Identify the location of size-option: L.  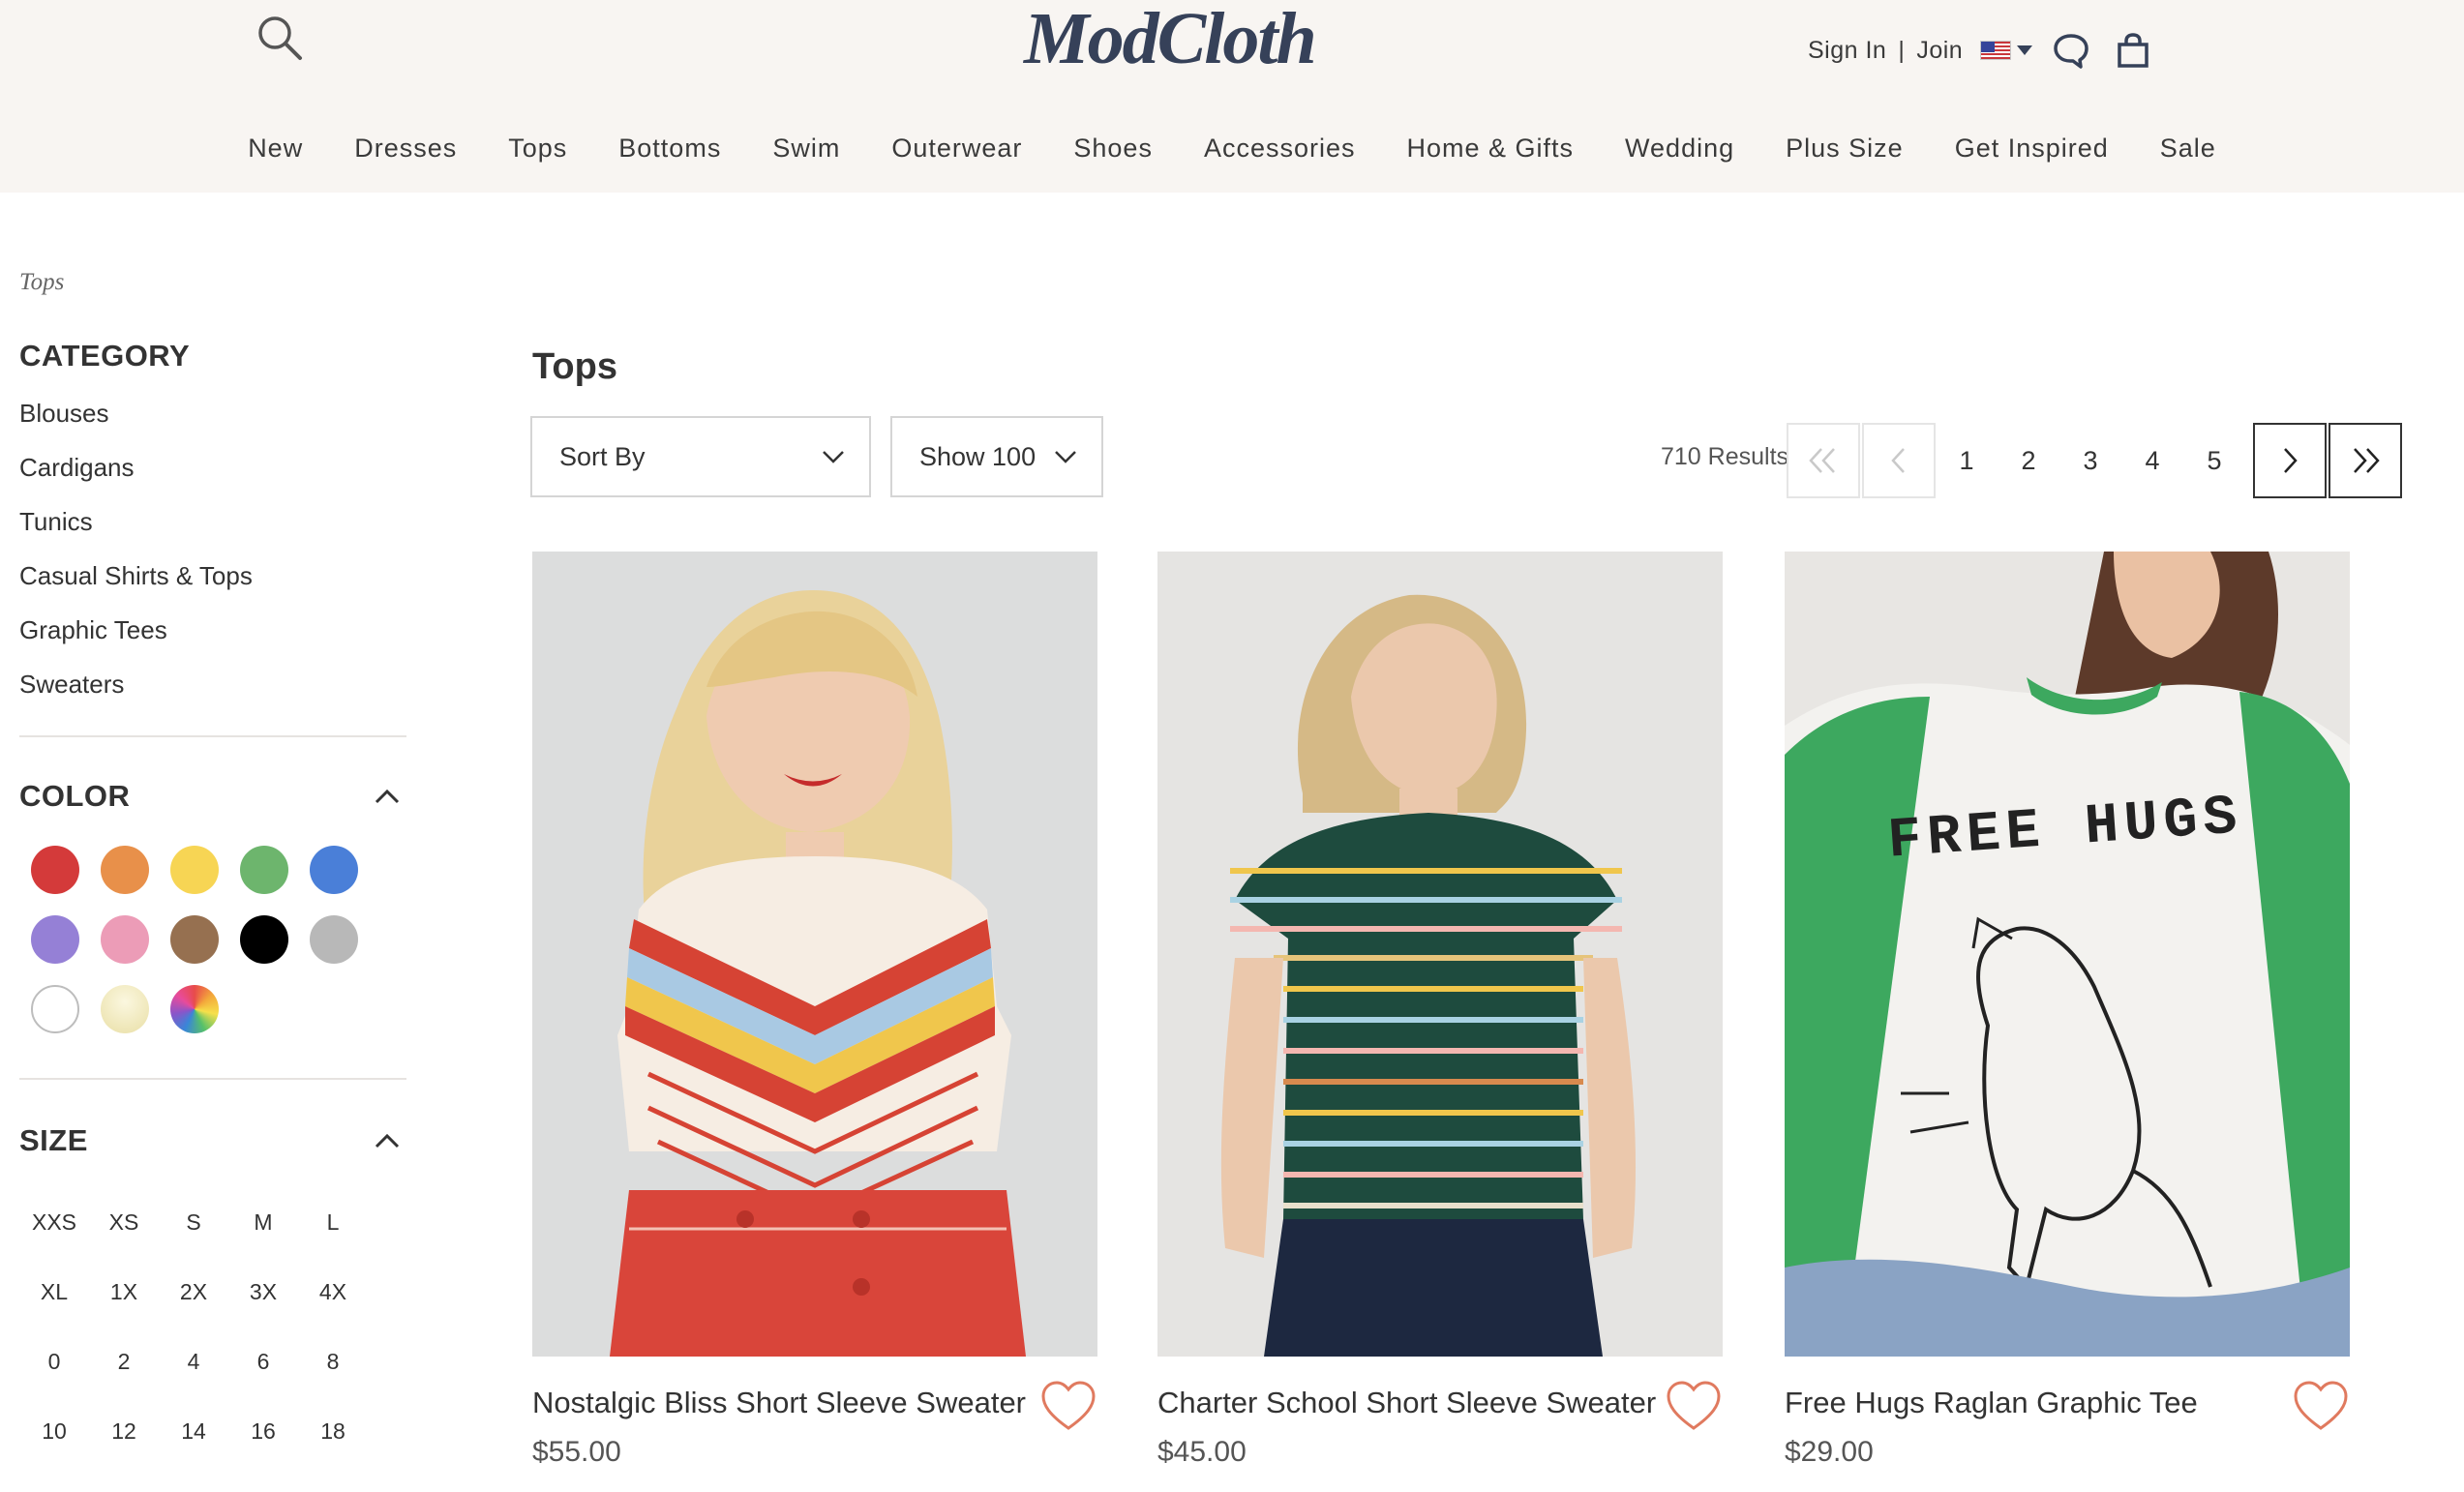
(333, 1222).